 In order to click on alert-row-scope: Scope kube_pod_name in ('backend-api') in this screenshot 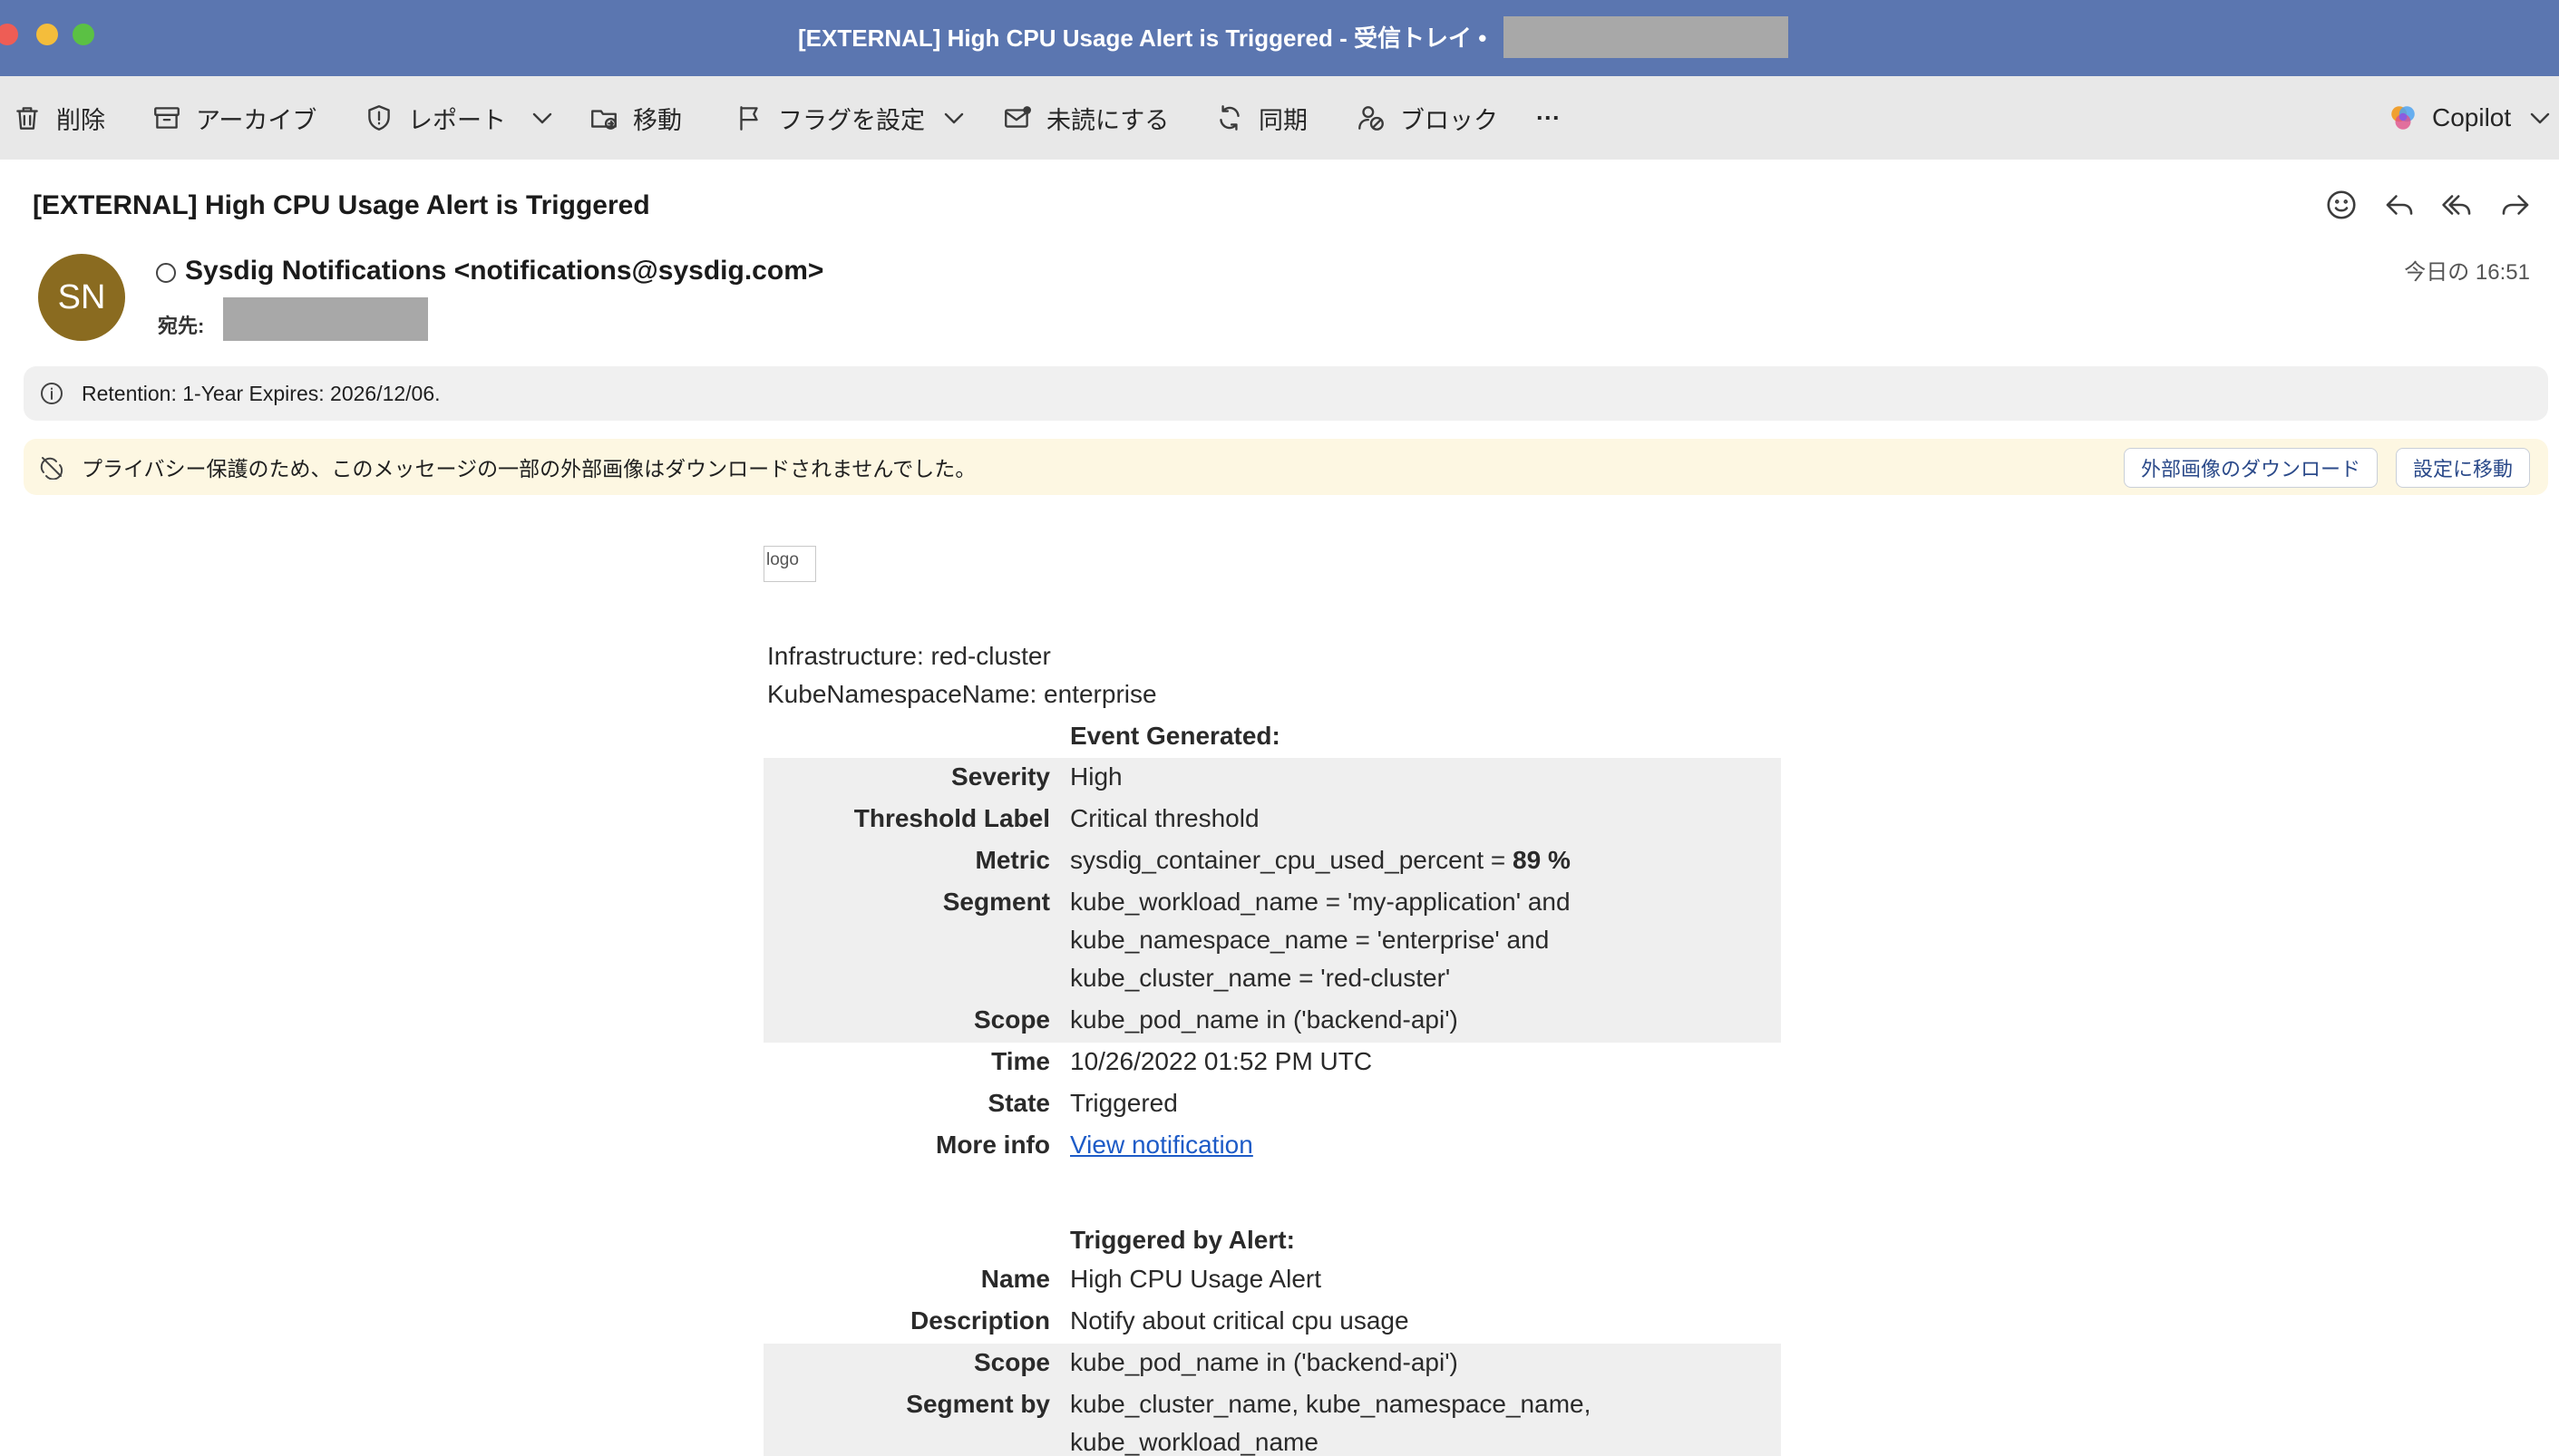, I will do `click(1272, 1364)`.